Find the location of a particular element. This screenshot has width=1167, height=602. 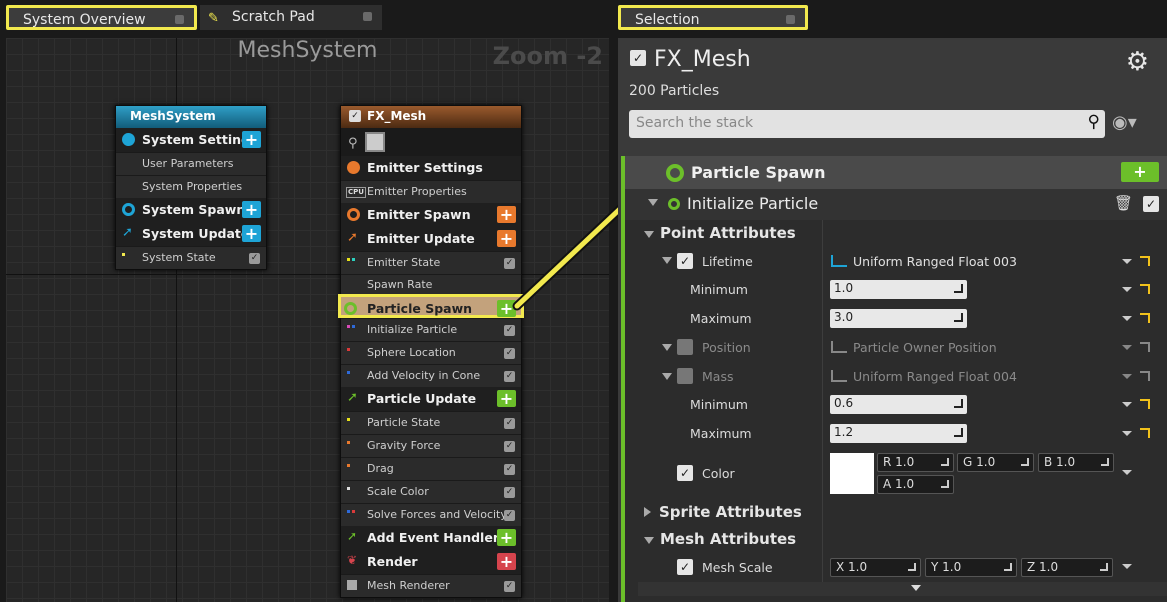

node-row: Gravity Force ✓ is located at coordinates (431, 445).